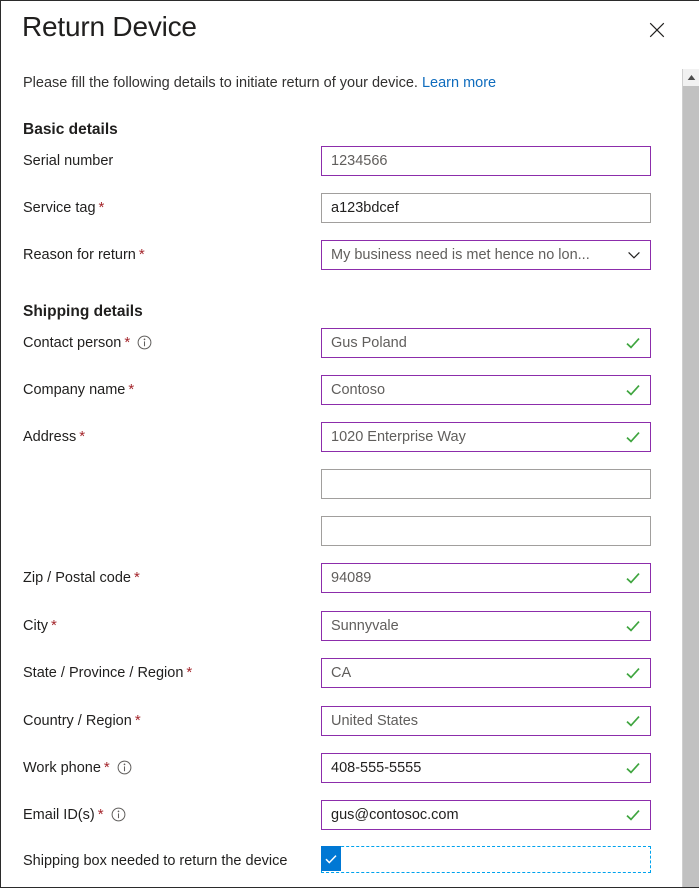 Image resolution: width=699 pixels, height=888 pixels. What do you see at coordinates (486, 859) in the screenshot?
I see `shipping-box-checkbox` at bounding box center [486, 859].